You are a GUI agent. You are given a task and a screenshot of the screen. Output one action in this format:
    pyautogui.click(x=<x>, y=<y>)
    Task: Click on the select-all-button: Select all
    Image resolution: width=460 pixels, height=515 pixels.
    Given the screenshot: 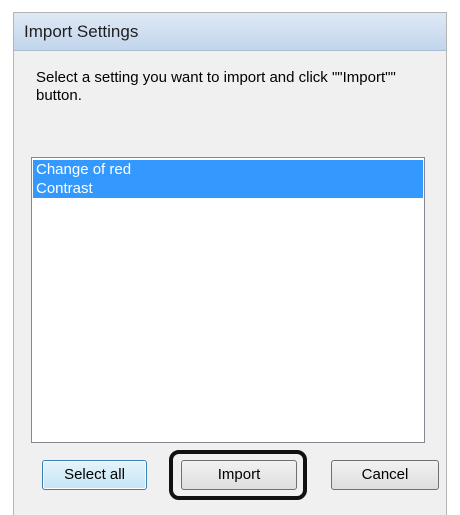 What is the action you would take?
    pyautogui.click(x=94, y=475)
    